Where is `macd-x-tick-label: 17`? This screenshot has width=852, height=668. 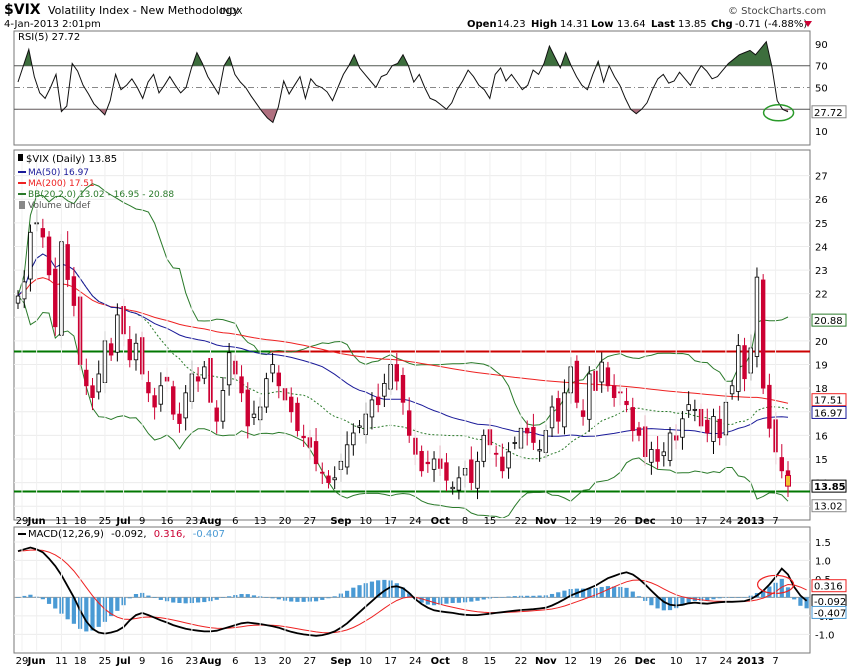
macd-x-tick-label: 17 is located at coordinates (390, 661).